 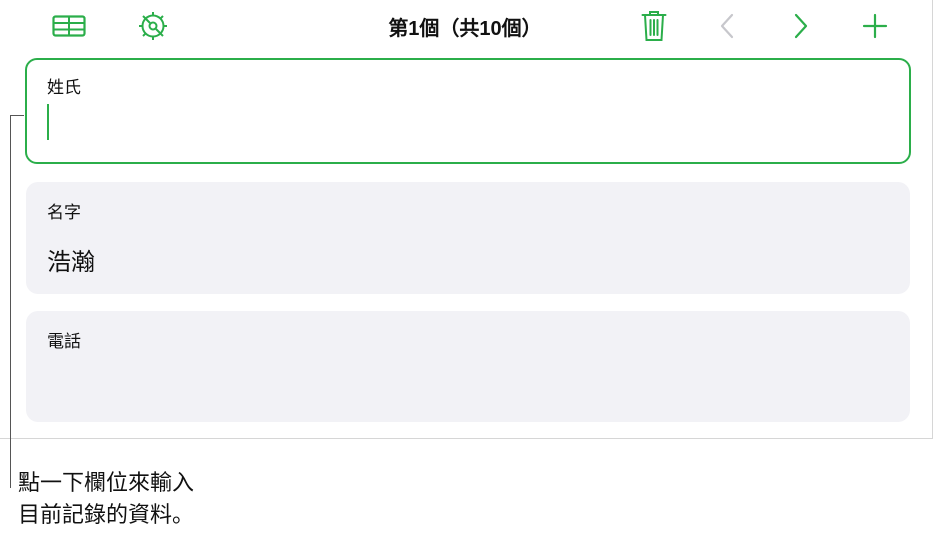 I want to click on field-label: 電話, so click(x=64, y=341).